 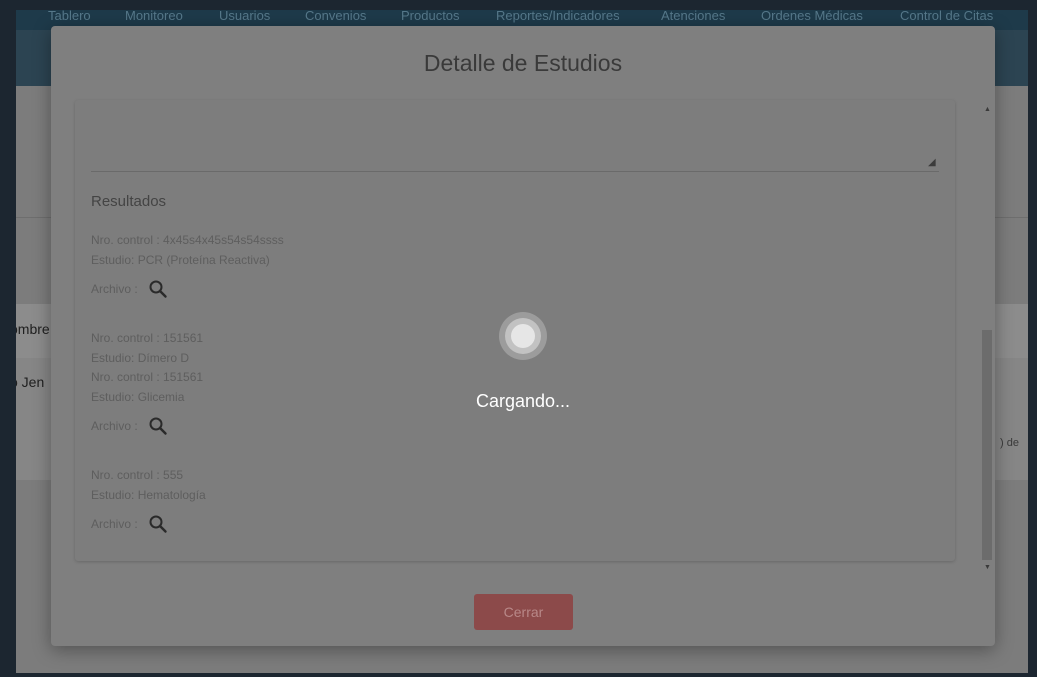 What do you see at coordinates (558, 16) in the screenshot?
I see `nav-item-reportes: Reportes/Indicadores` at bounding box center [558, 16].